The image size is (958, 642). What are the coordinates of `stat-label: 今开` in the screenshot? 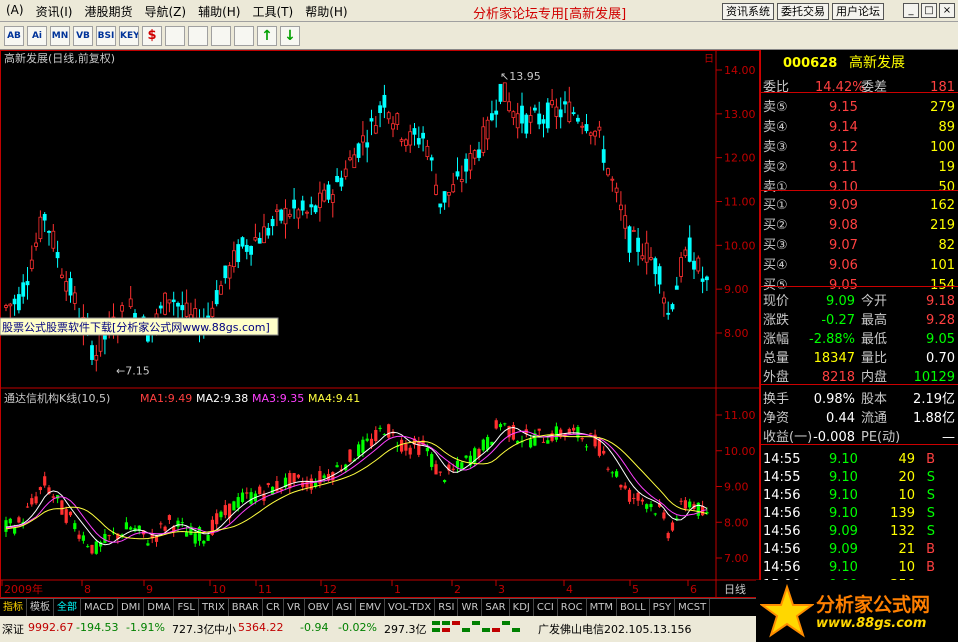 It's located at (874, 301).